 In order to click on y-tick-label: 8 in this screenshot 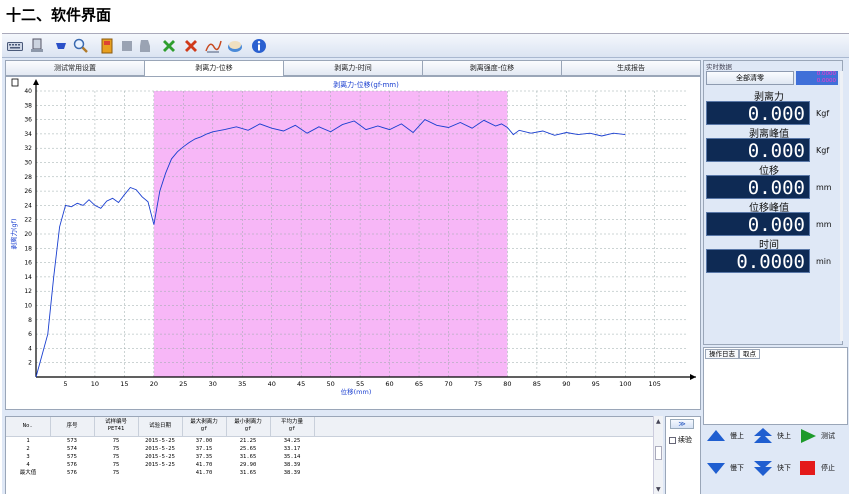, I will do `click(30, 320)`.